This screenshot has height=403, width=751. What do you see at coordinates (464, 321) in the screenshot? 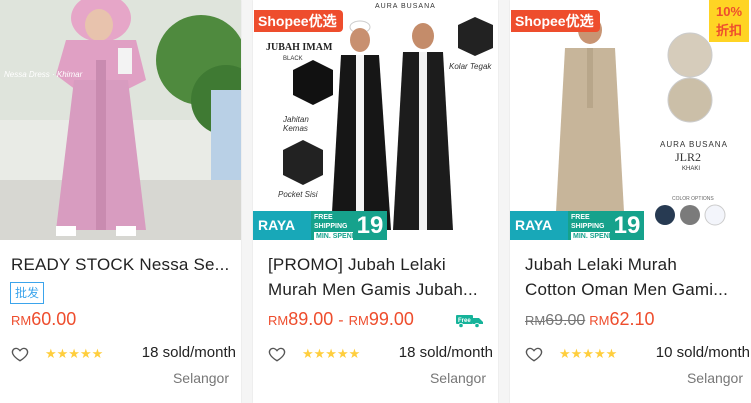
I see `svg-text: Free` at bounding box center [464, 321].